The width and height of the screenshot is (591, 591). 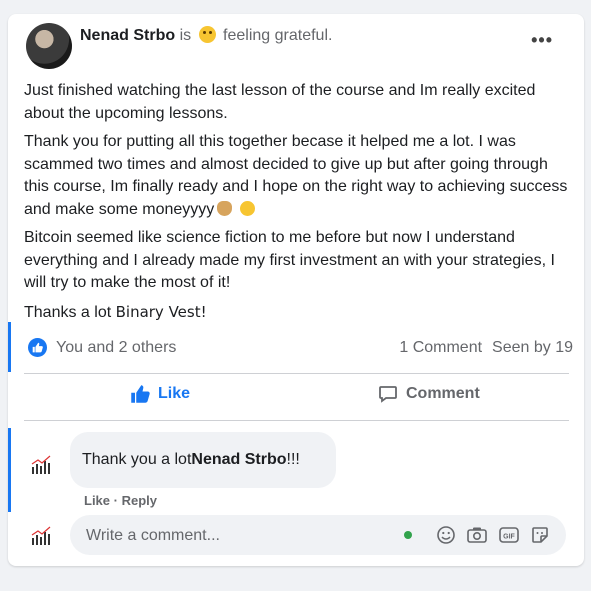 I want to click on reaction-summary: You and 2 others, so click(x=102, y=347).